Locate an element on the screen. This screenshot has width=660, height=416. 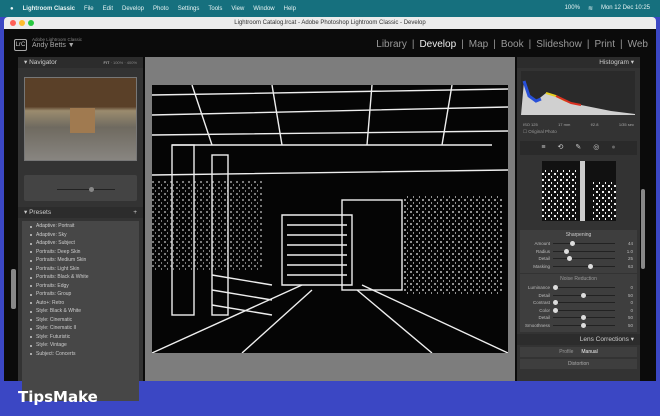
slider-value: 25 is located at coordinates (626, 258).